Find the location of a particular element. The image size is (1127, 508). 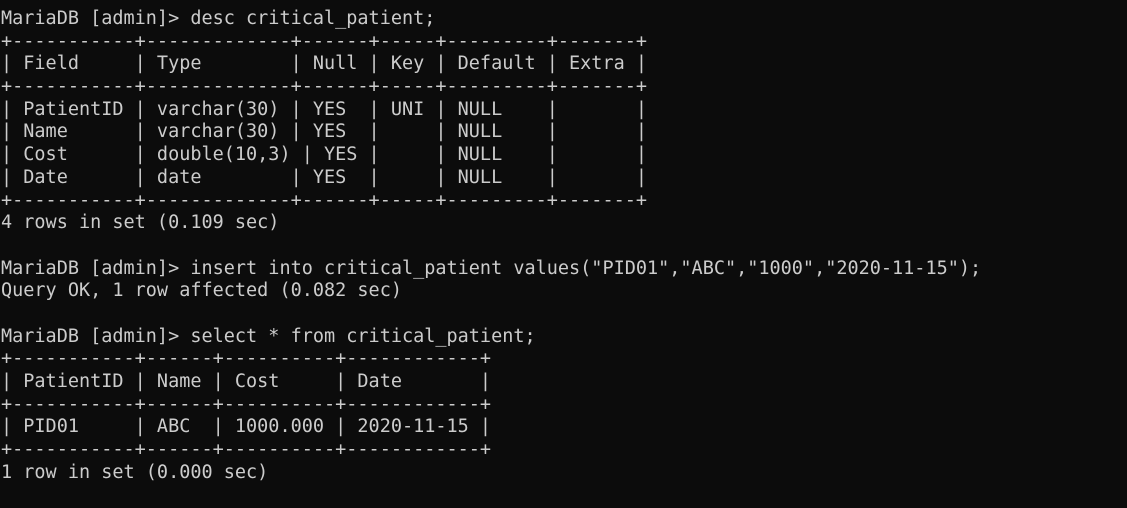

result-summary: 4 rows in set (0.109 sec) is located at coordinates (140, 223).